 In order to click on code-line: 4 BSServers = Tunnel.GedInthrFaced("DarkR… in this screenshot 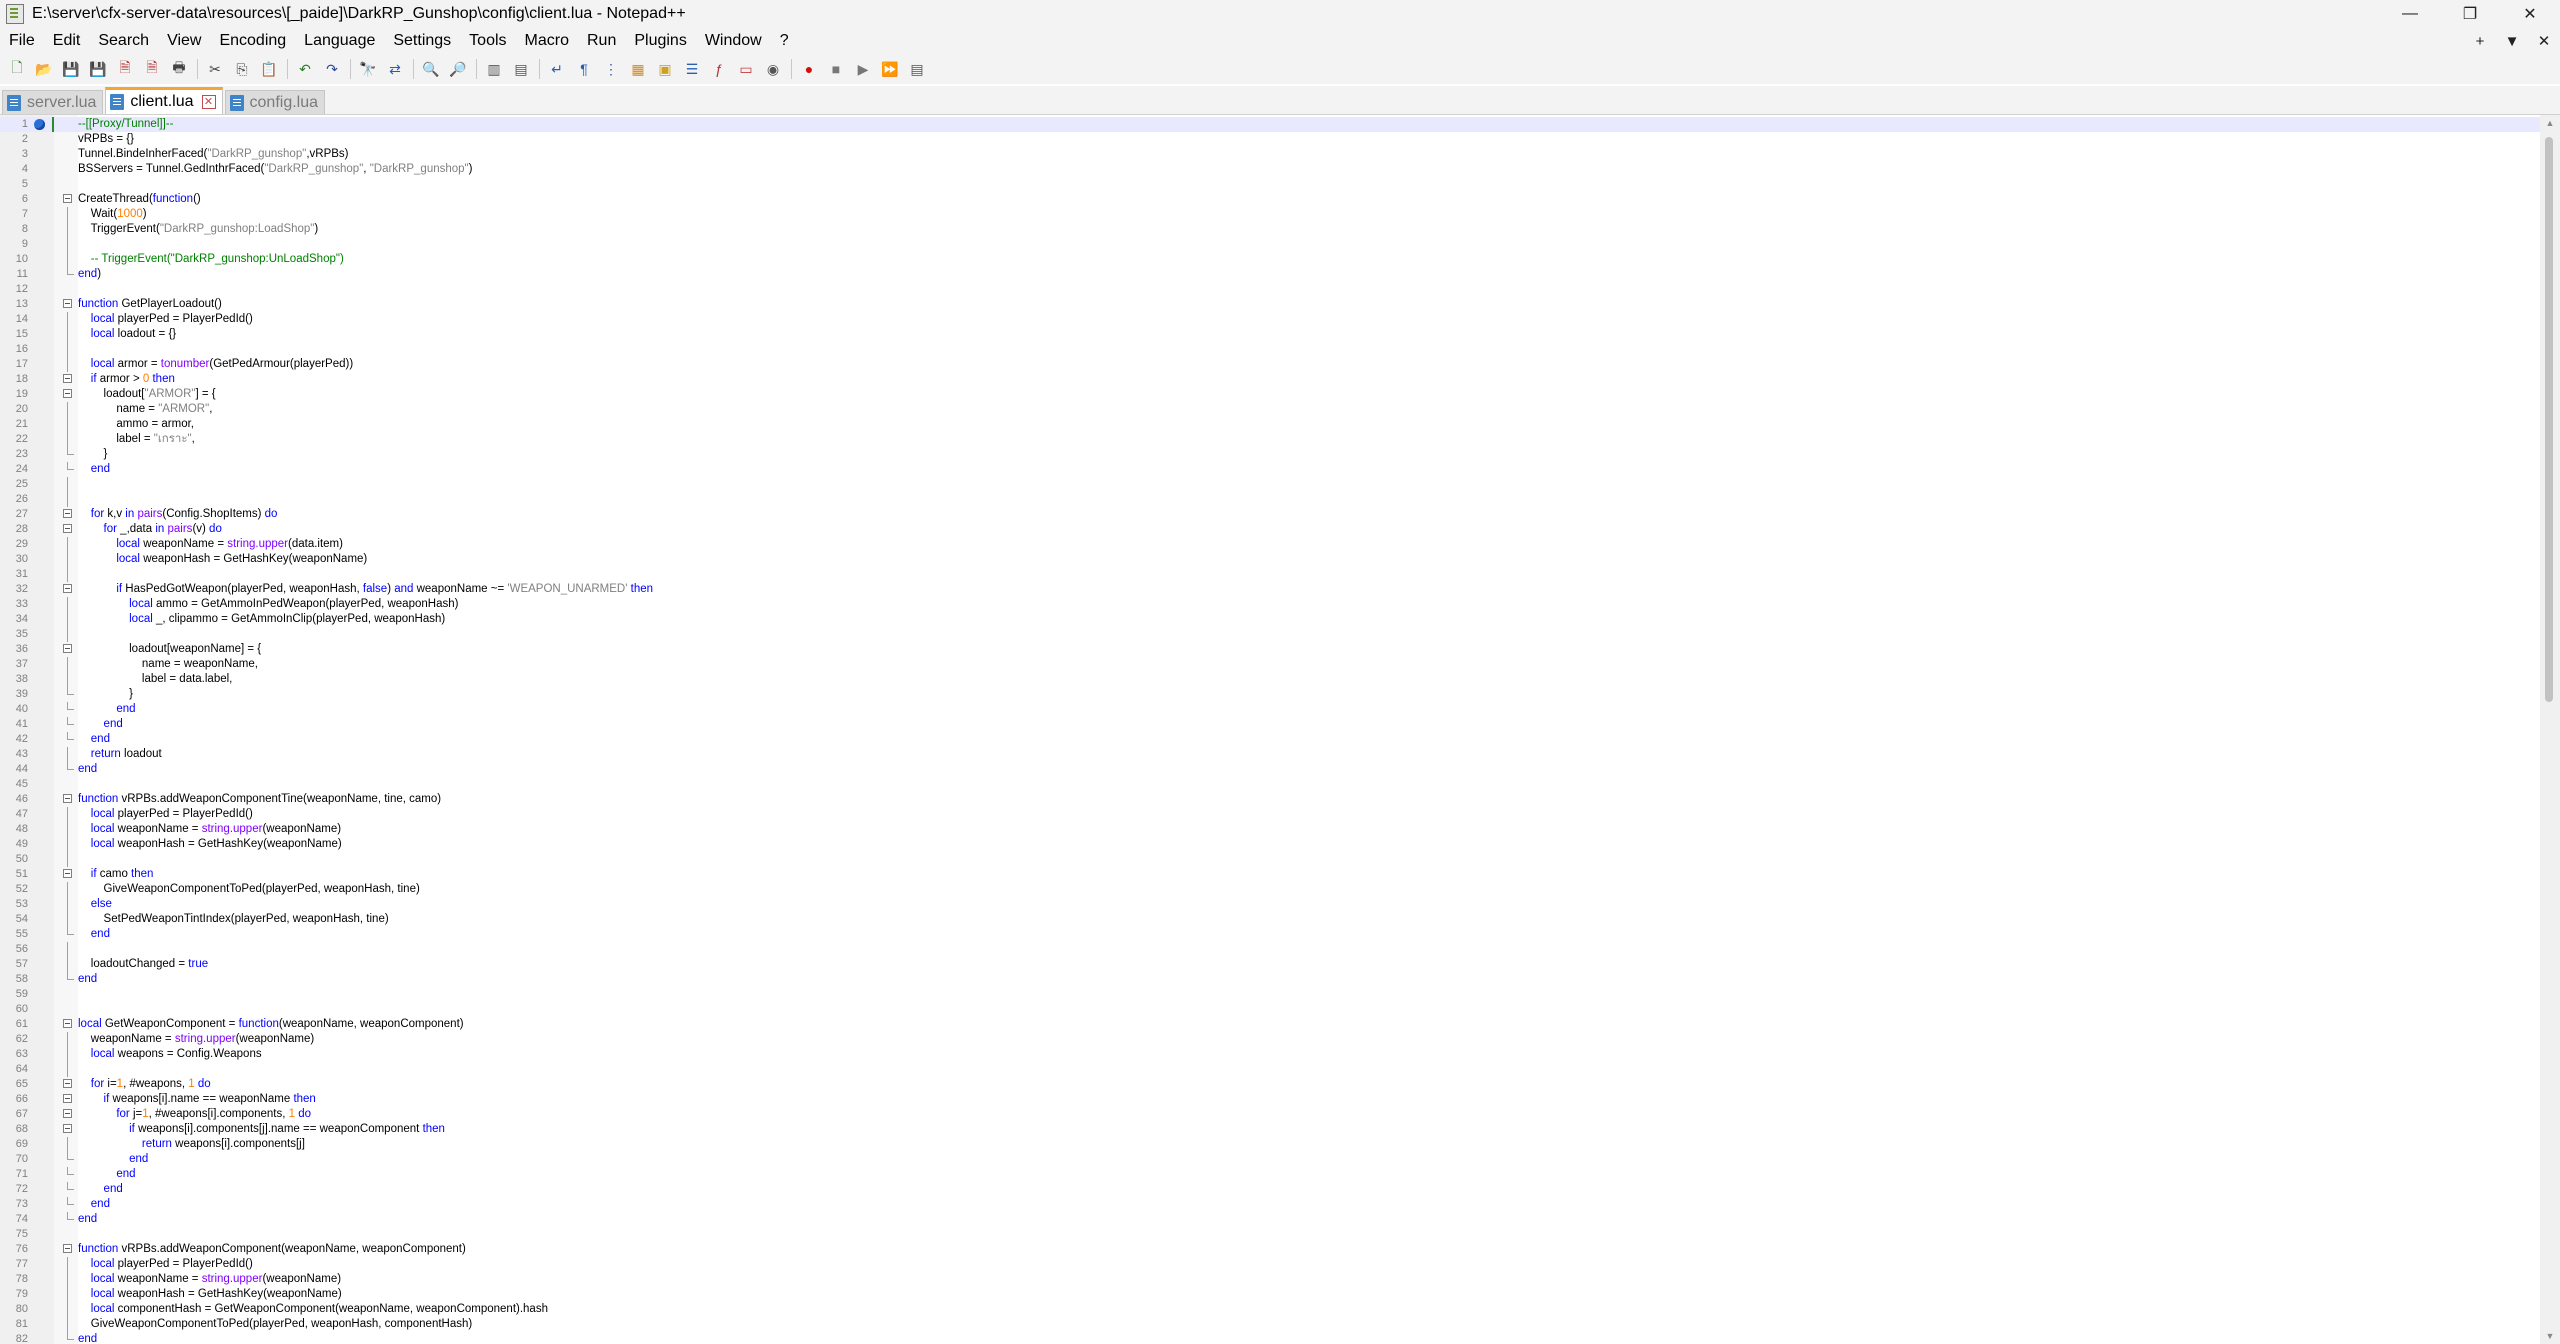, I will do `click(1270, 169)`.